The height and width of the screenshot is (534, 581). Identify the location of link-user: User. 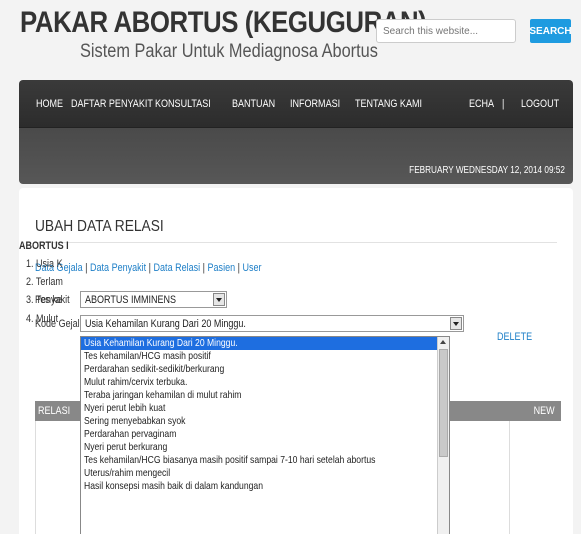
(251, 268).